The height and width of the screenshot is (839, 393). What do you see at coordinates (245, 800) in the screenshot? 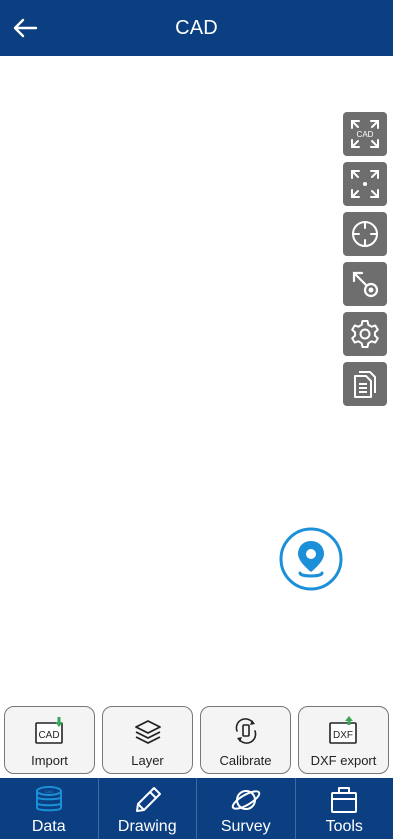
I see `survey-icon` at bounding box center [245, 800].